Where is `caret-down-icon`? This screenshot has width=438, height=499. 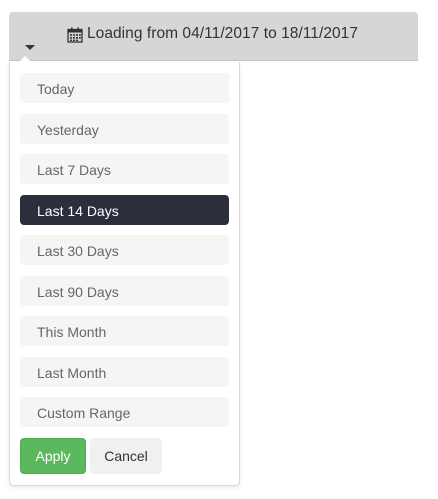 caret-down-icon is located at coordinates (30, 47).